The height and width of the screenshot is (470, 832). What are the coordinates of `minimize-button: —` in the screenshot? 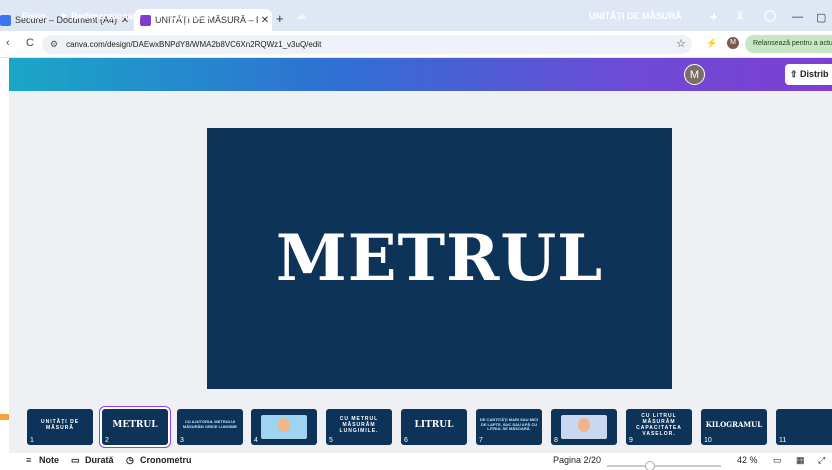 It's located at (797, 17).